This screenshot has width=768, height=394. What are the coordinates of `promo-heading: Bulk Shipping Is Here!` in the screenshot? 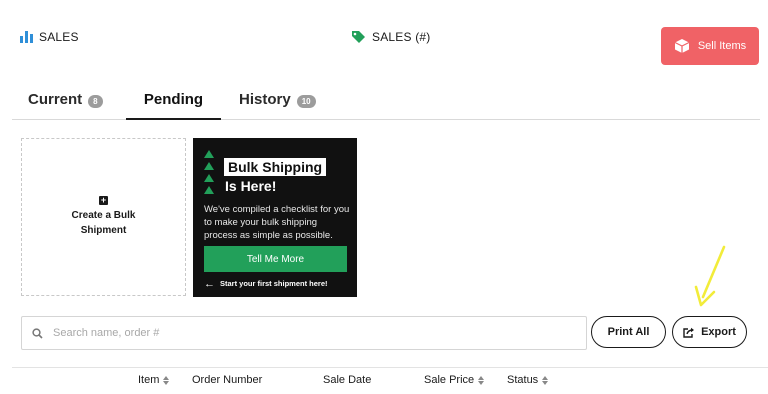 It's located at (275, 176).